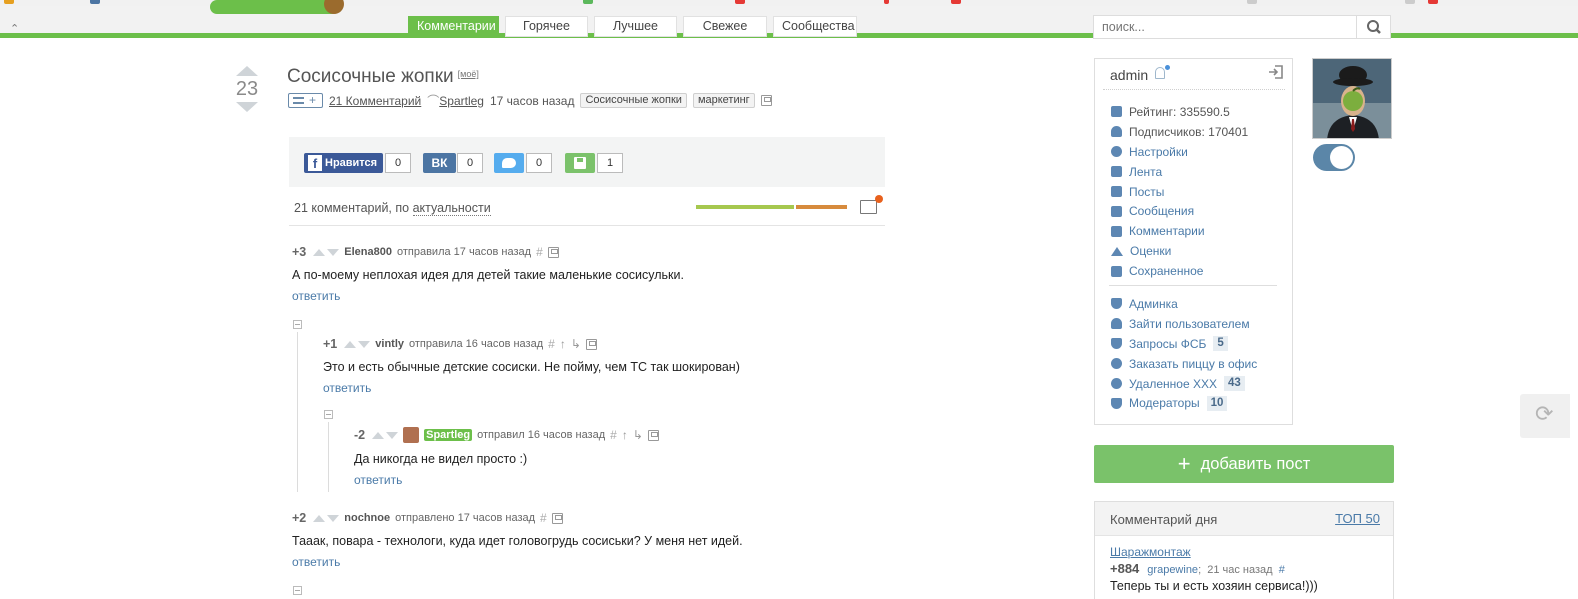 The image size is (1578, 599). What do you see at coordinates (1184, 364) in the screenshot?
I see `menu-order-pizza: Заказать пиццу в офис` at bounding box center [1184, 364].